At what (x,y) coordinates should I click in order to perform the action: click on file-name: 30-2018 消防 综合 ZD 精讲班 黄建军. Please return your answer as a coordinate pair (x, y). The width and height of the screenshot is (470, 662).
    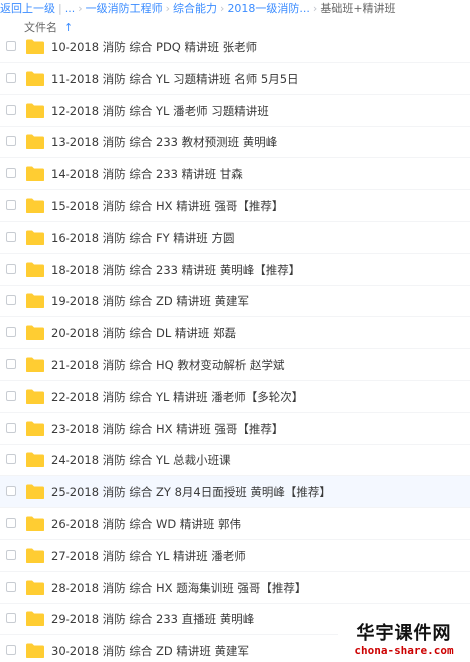
    Looking at the image, I should click on (150, 648).